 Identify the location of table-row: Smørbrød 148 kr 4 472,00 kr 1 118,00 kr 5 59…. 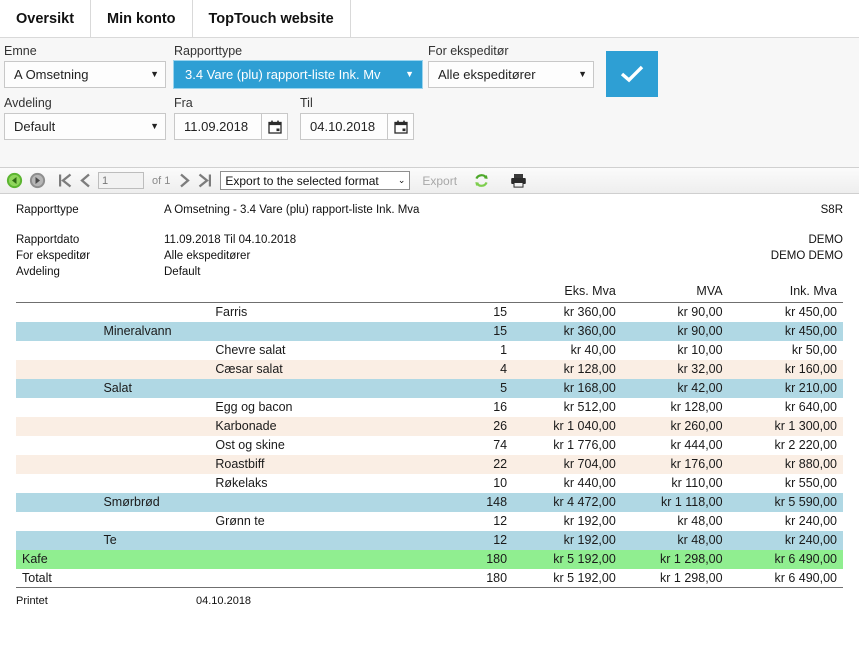
(429, 502).